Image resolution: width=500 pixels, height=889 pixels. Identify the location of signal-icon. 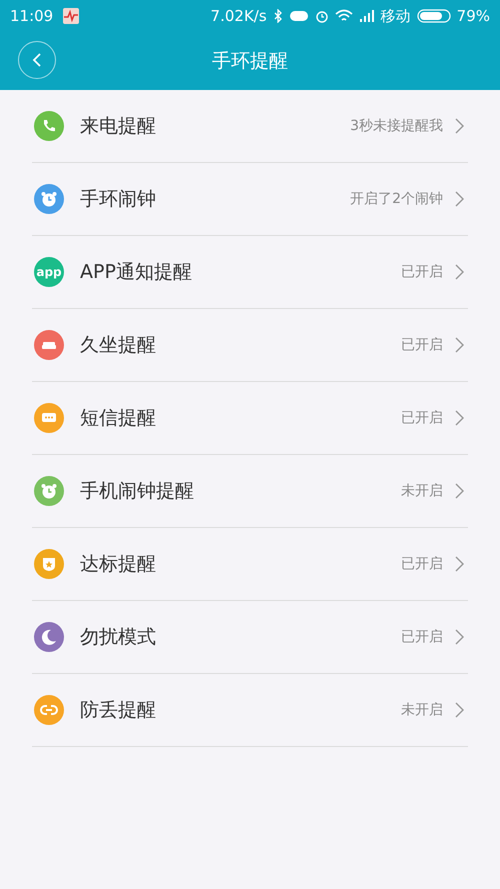
(366, 16).